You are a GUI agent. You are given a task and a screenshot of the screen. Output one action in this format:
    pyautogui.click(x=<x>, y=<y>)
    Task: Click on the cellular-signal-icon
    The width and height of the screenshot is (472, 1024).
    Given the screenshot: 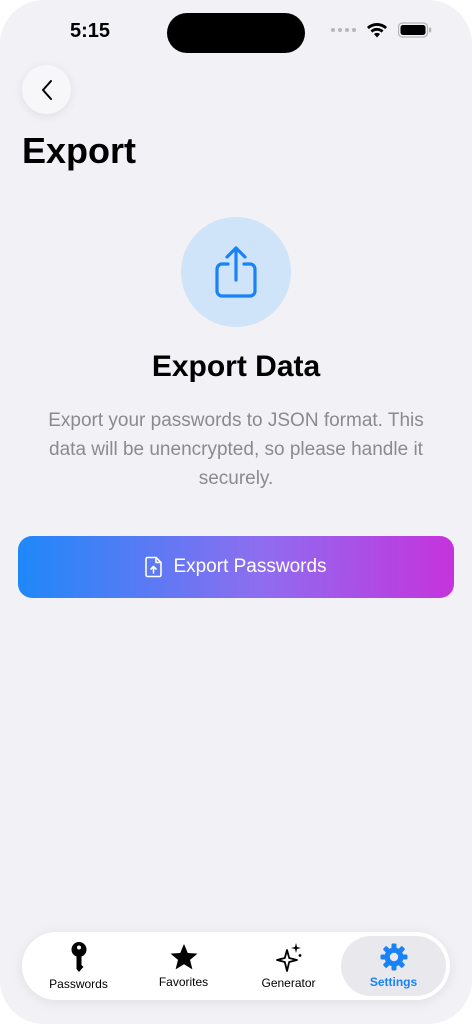 What is the action you would take?
    pyautogui.click(x=343, y=30)
    